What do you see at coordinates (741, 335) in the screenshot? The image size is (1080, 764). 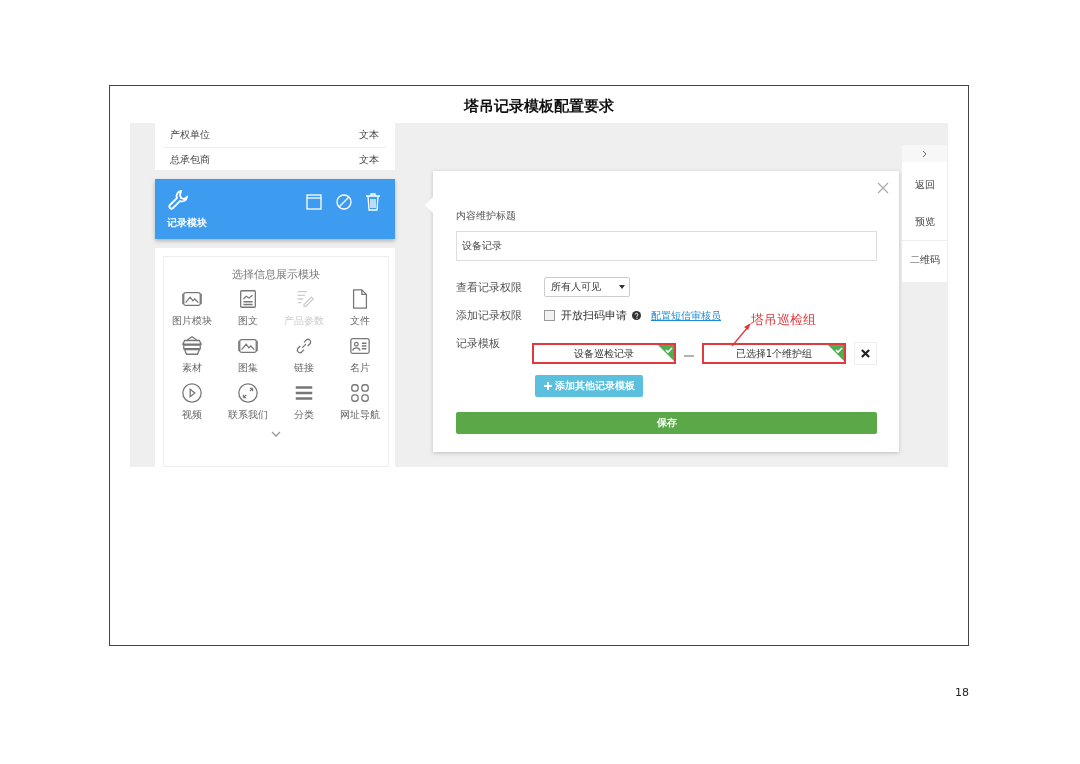 I see `annotation-arrow` at bounding box center [741, 335].